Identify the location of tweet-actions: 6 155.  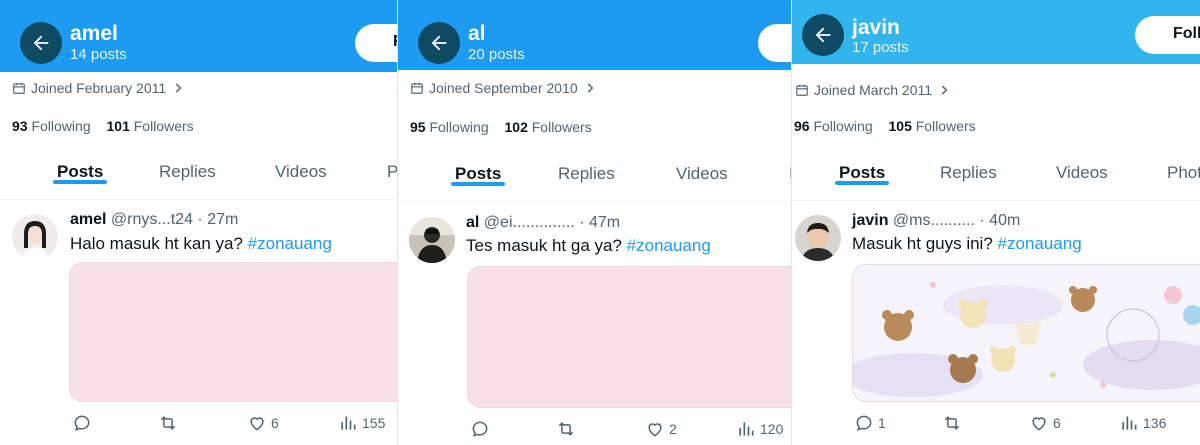
(234, 425).